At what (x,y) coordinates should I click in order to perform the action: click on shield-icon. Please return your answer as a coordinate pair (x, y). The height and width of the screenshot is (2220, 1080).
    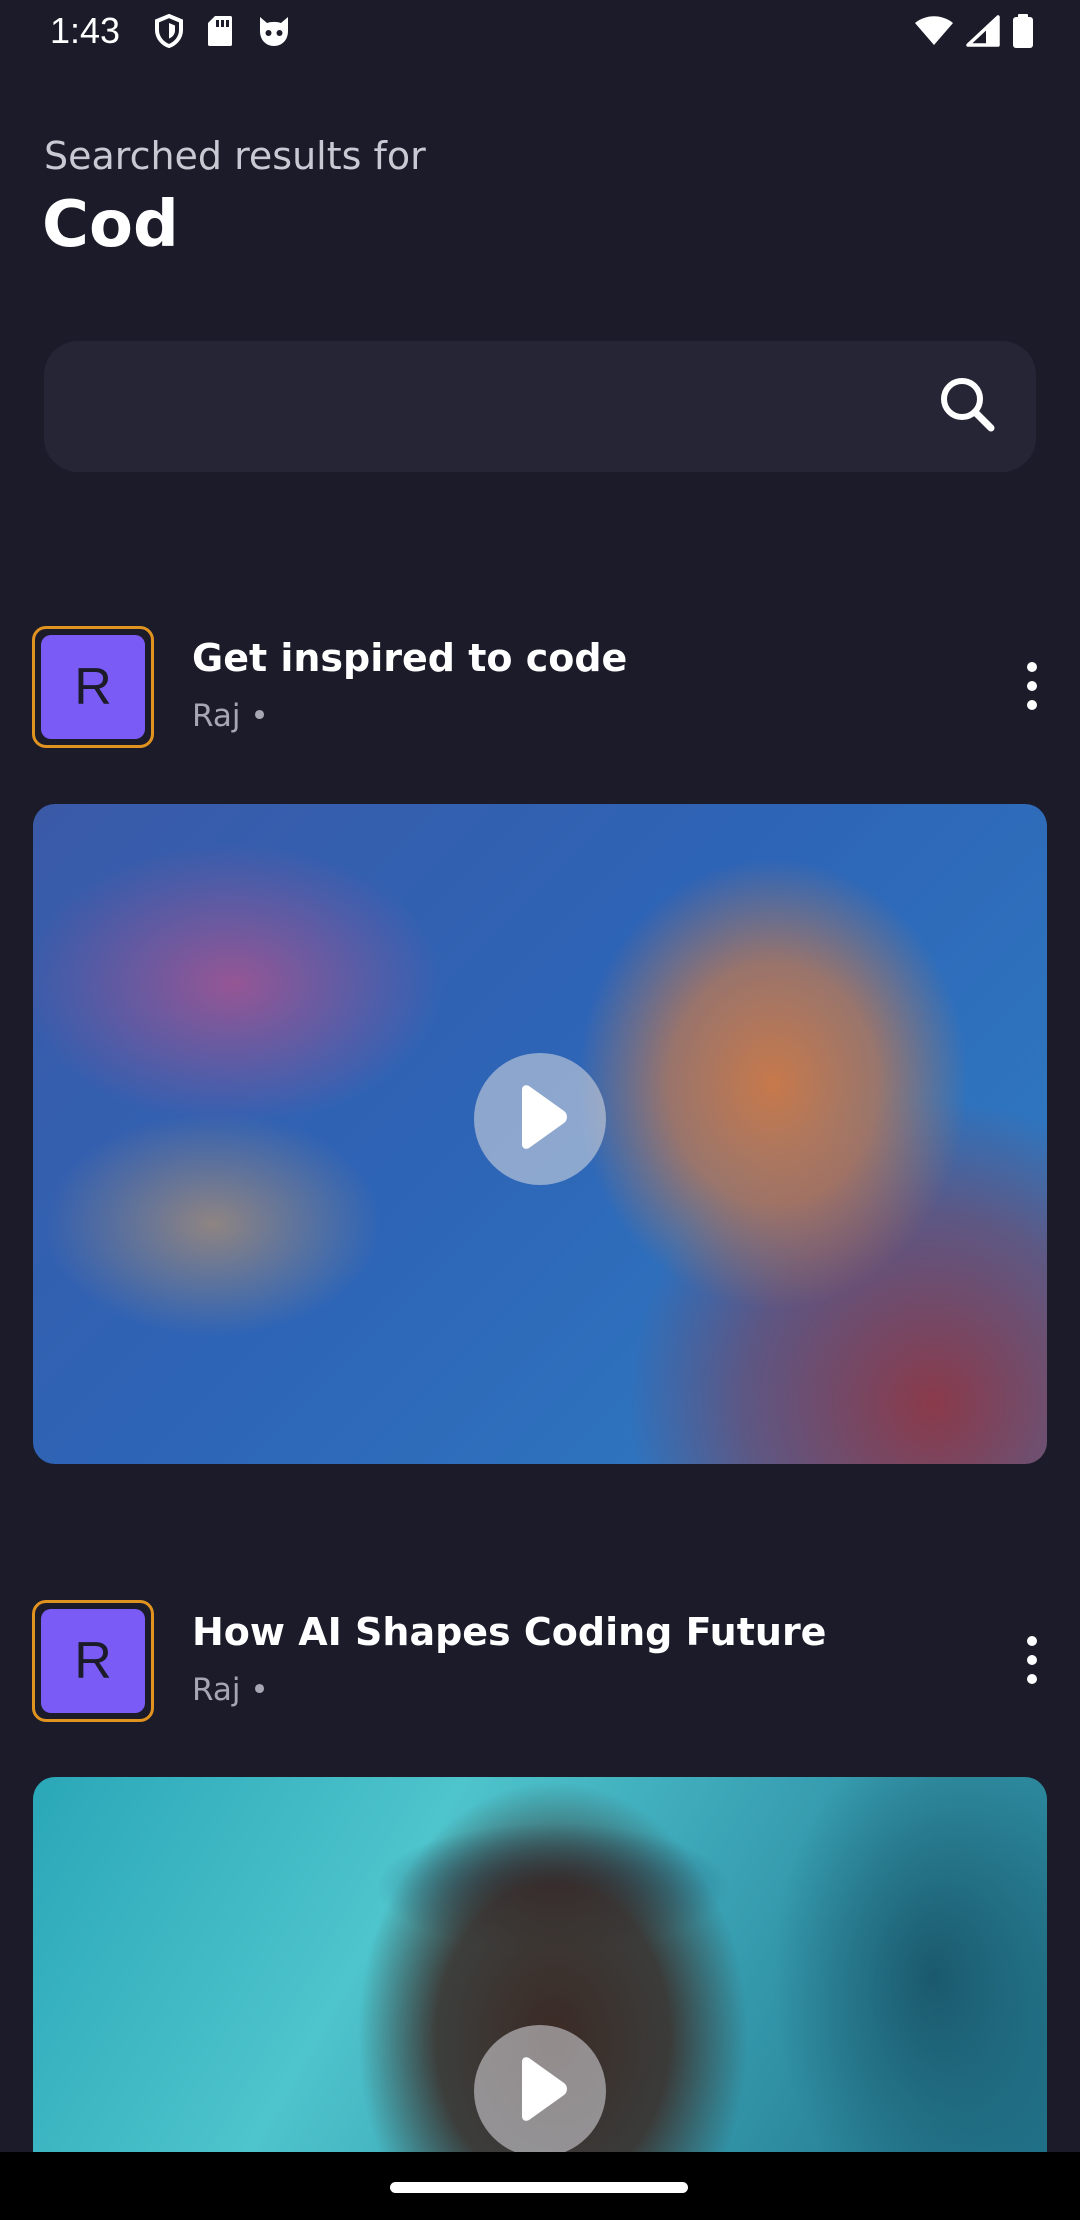
    Looking at the image, I should click on (169, 31).